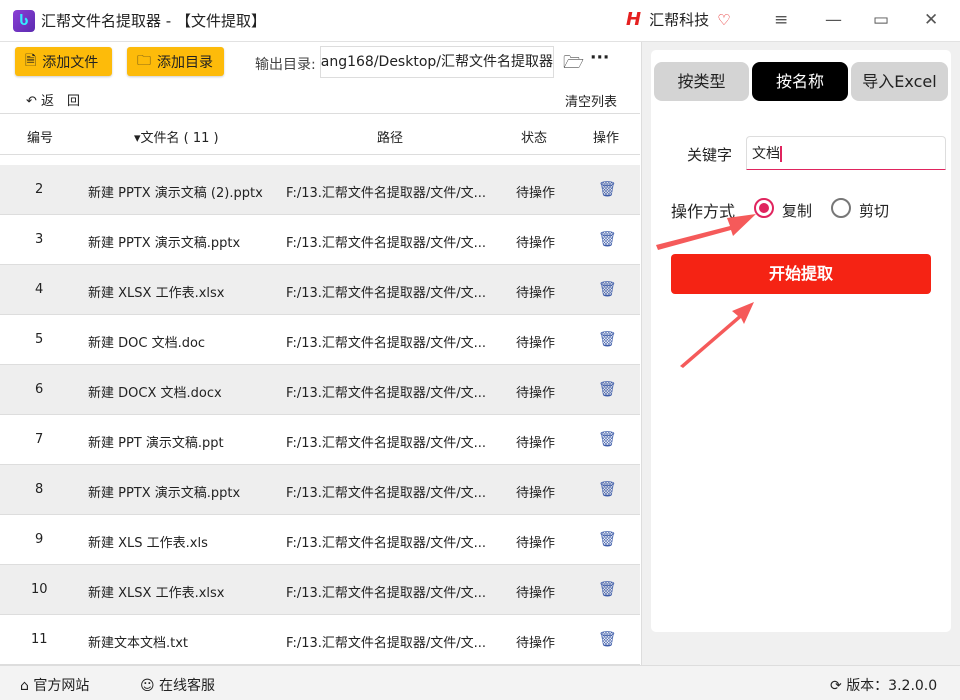 The image size is (960, 700). I want to click on version-label: 版本：3.2.0.0, so click(892, 686).